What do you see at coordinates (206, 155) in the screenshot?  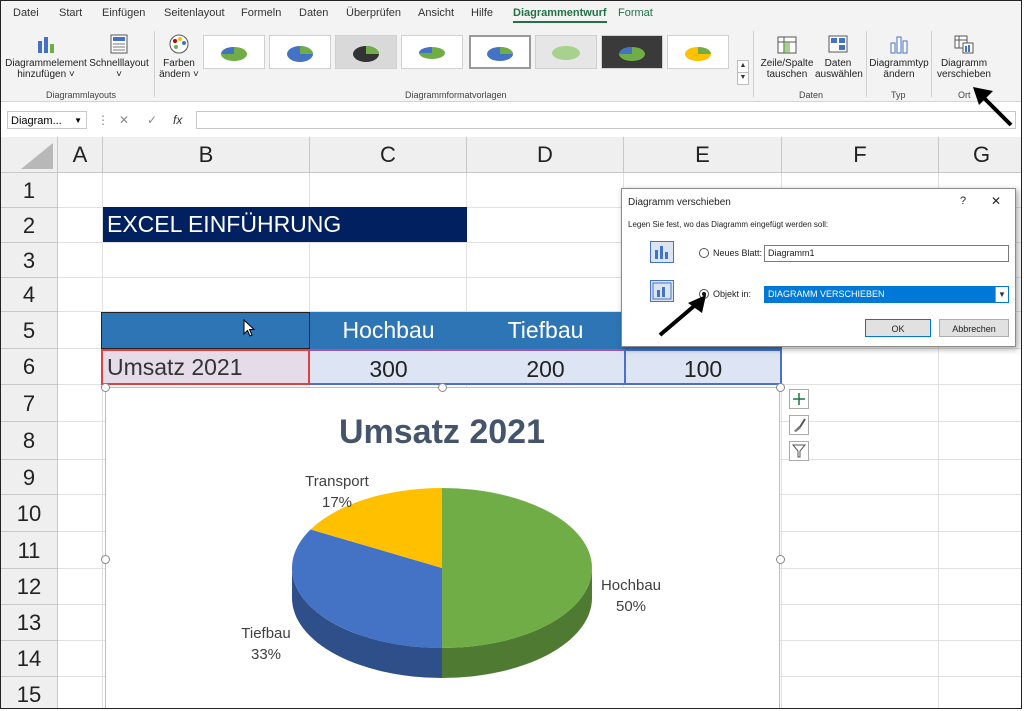 I see `column-header-b: B` at bounding box center [206, 155].